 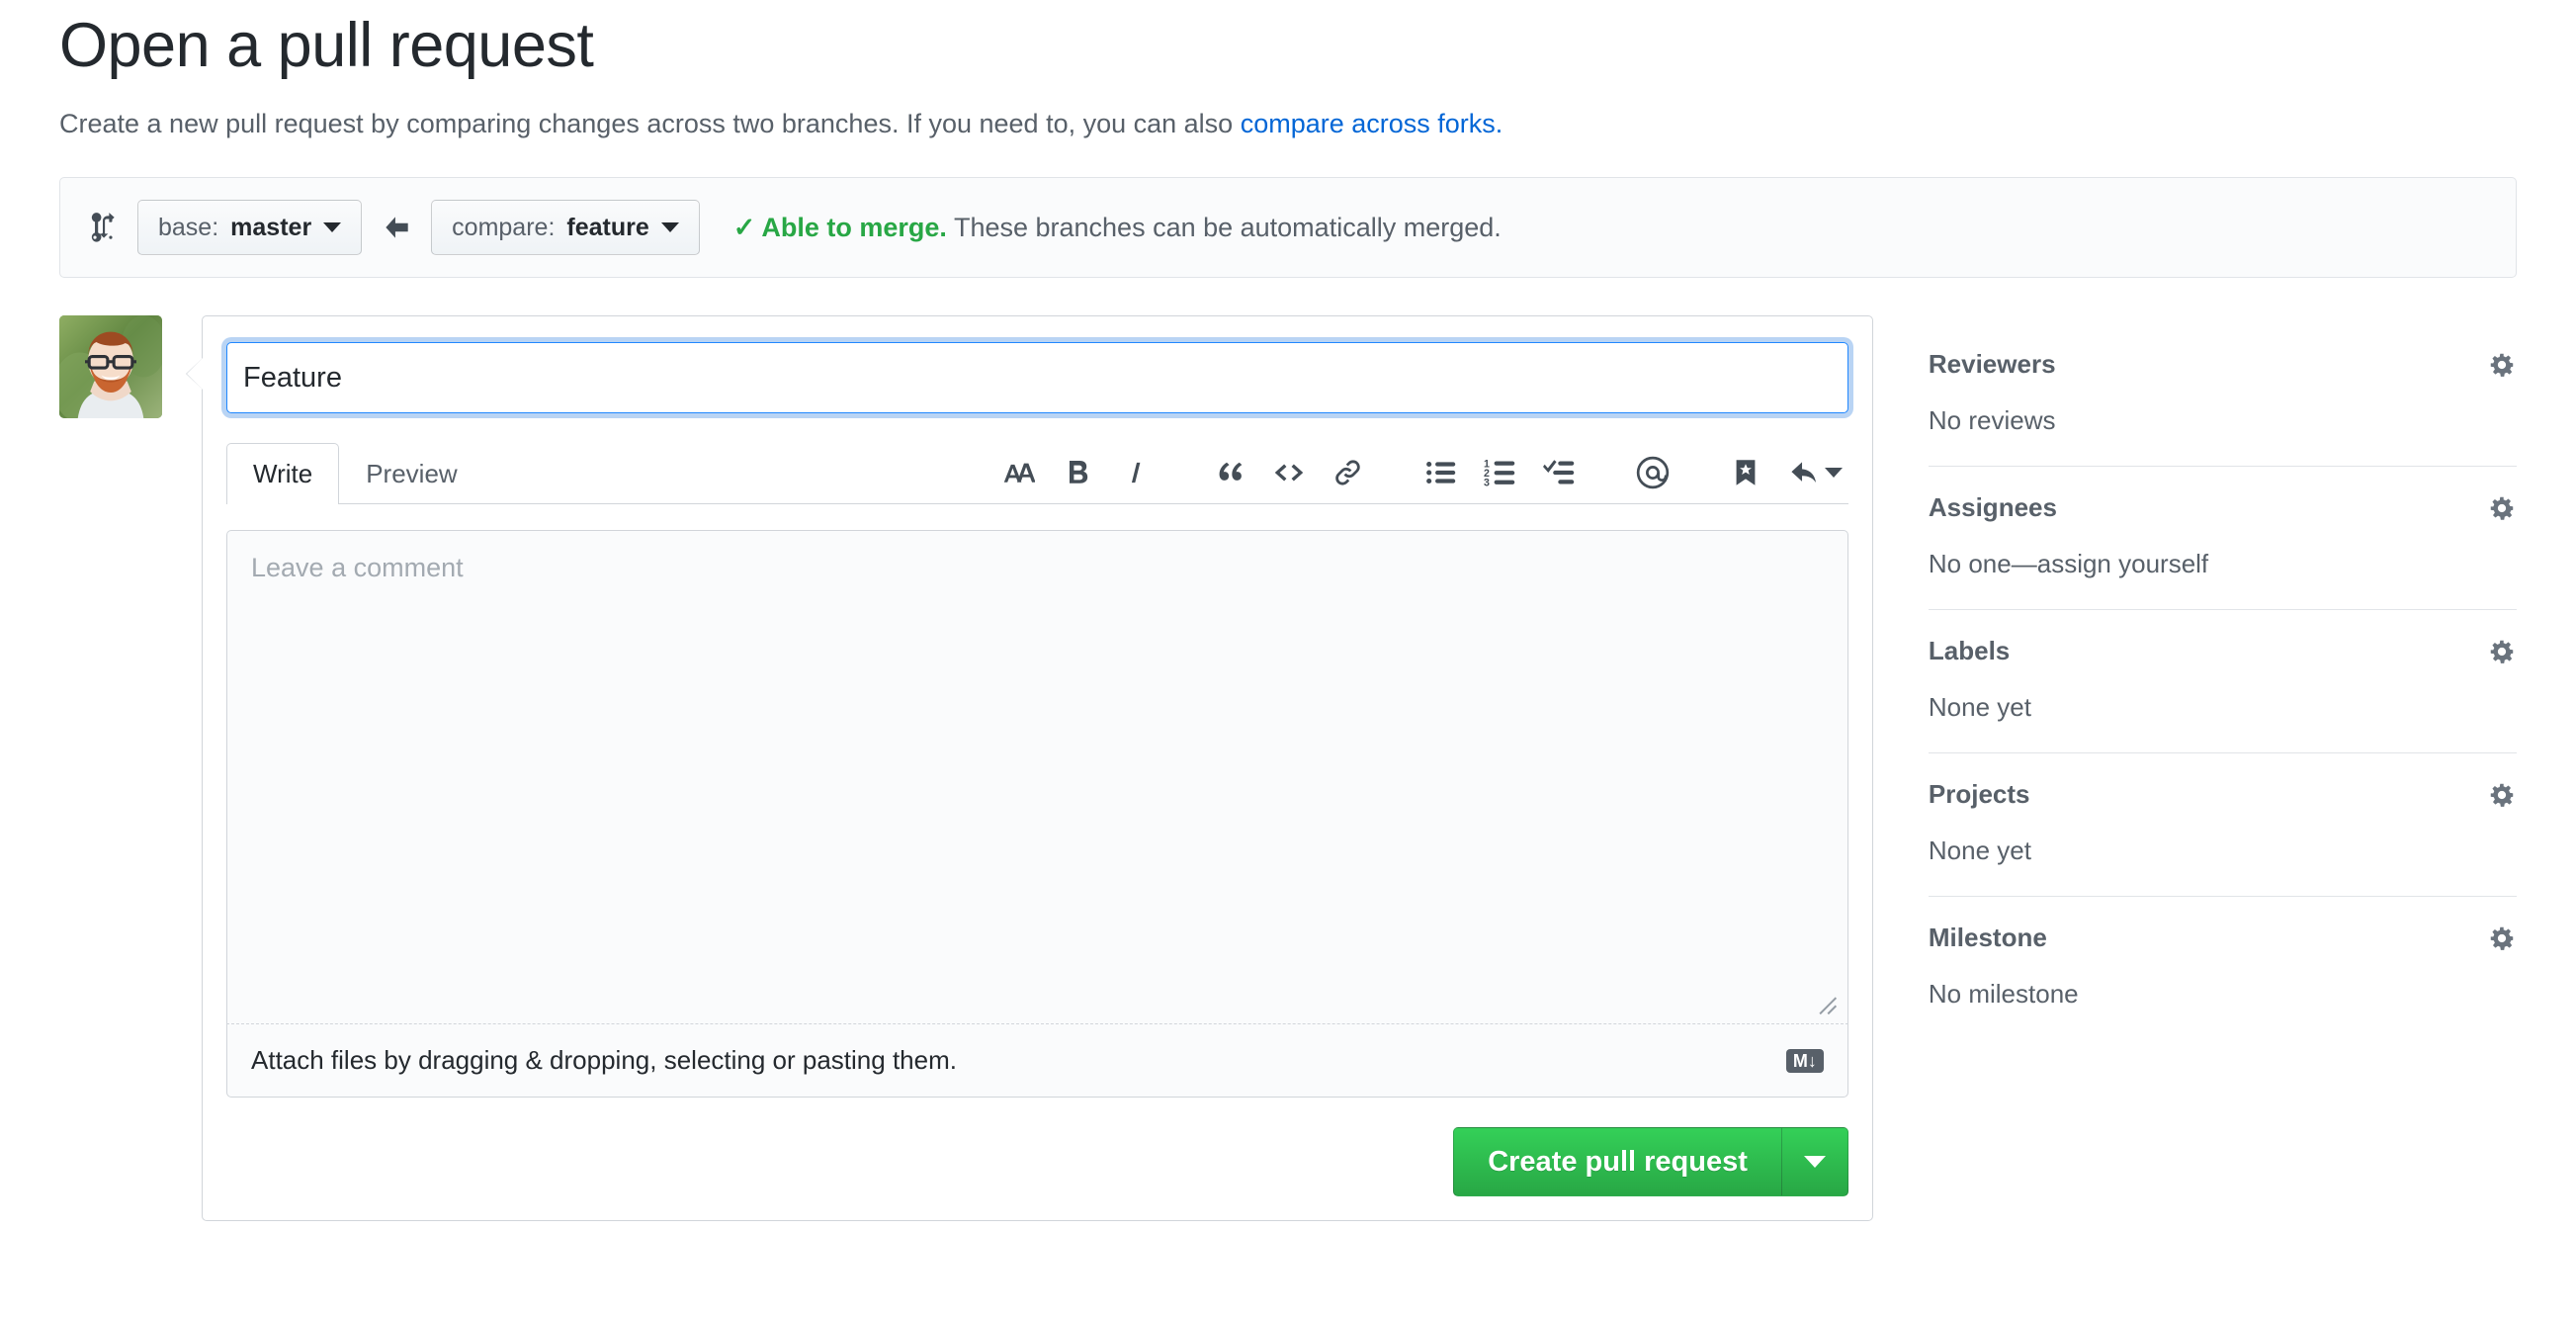 I want to click on compare-branch-button: compare: feature, so click(x=565, y=228).